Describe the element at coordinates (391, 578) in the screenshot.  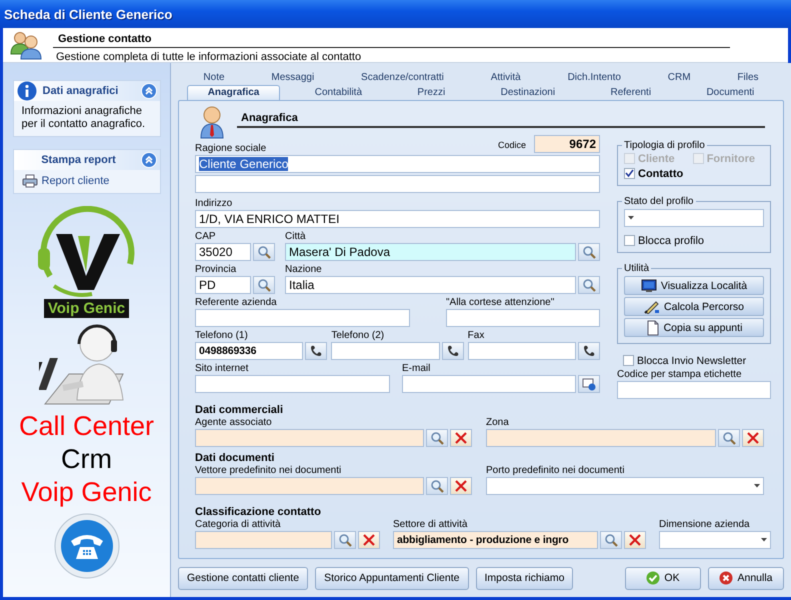
I see `footer-button: Storico Appuntamenti Cliente` at that location.